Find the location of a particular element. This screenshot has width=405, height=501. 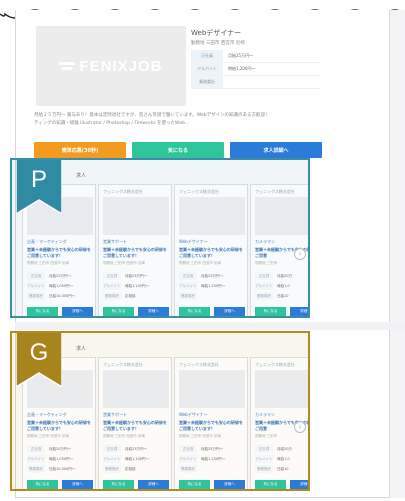

table-row: 正社員 月給25万円〜 is located at coordinates (256, 56).